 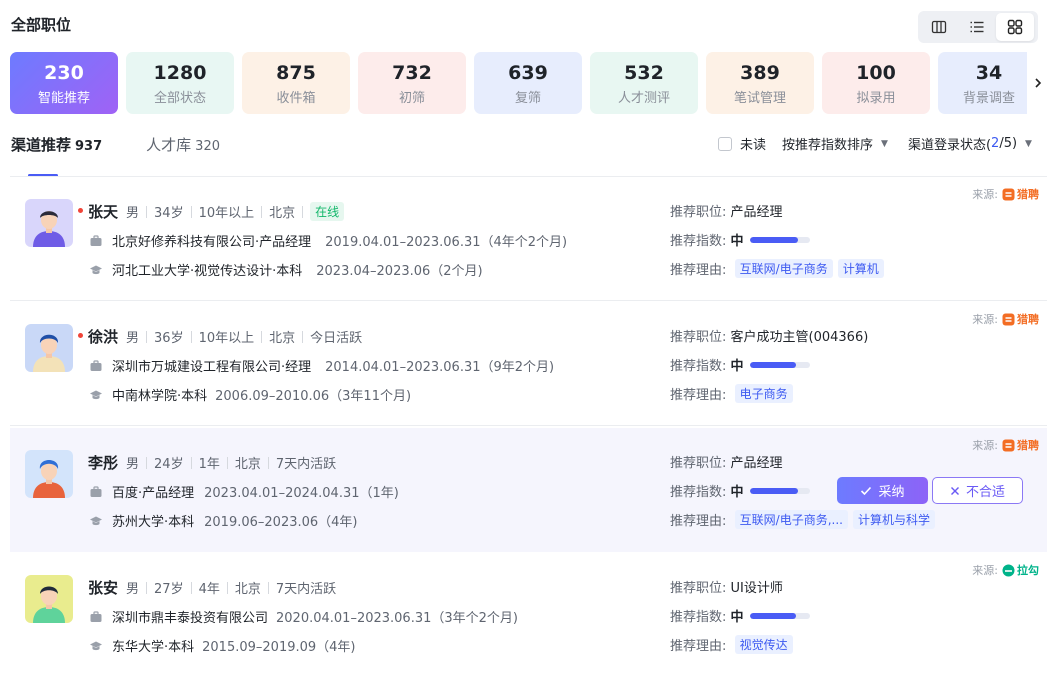 I want to click on stat-card-first-screen: 732 初筛, so click(x=412, y=83).